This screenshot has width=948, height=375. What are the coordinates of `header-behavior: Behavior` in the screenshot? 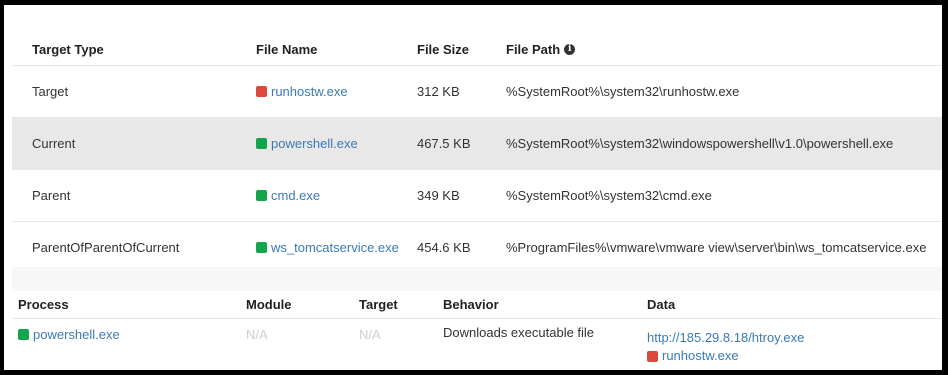 It's located at (471, 304).